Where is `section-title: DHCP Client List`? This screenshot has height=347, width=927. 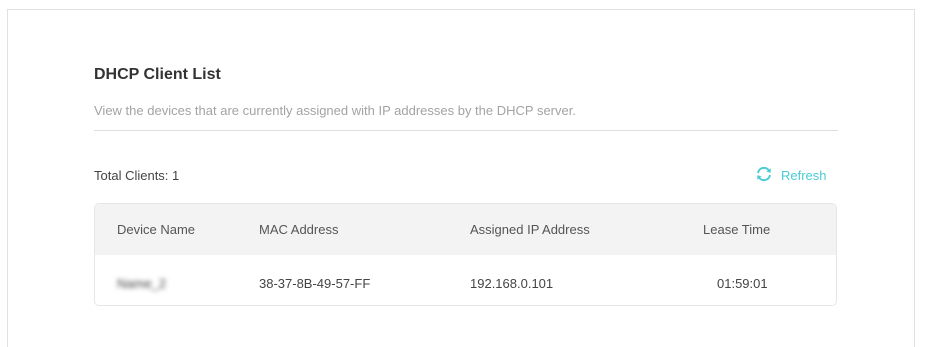
section-title: DHCP Client List is located at coordinates (157, 74).